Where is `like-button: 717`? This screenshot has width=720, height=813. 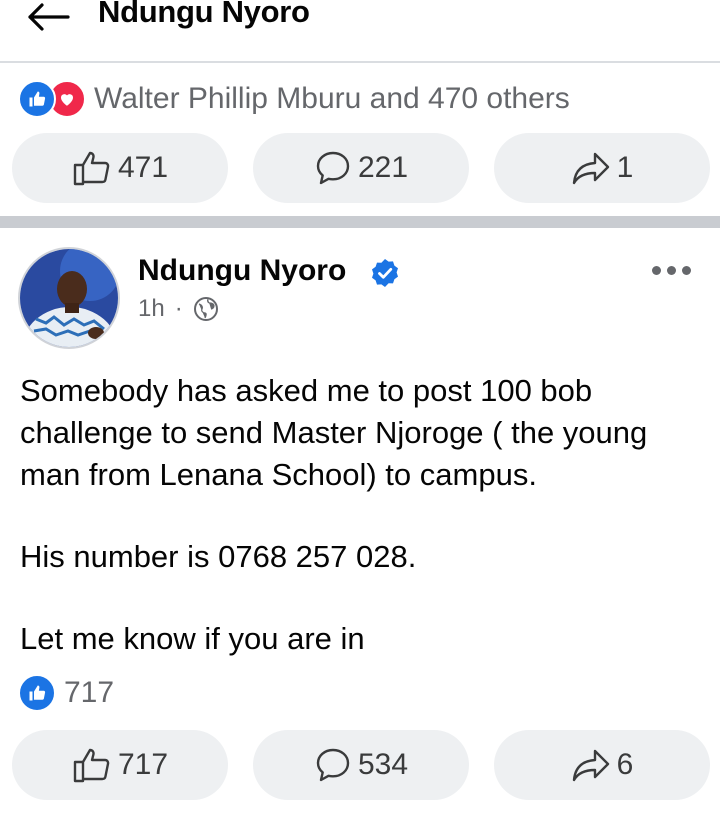
like-button: 717 is located at coordinates (120, 765).